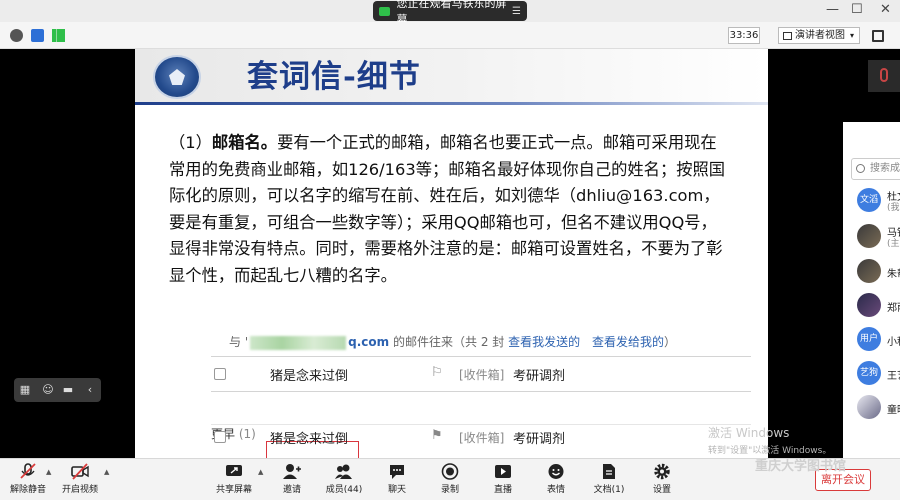 The height and width of the screenshot is (500, 900). What do you see at coordinates (344, 481) in the screenshot?
I see `members-button: 成员(44)` at bounding box center [344, 481].